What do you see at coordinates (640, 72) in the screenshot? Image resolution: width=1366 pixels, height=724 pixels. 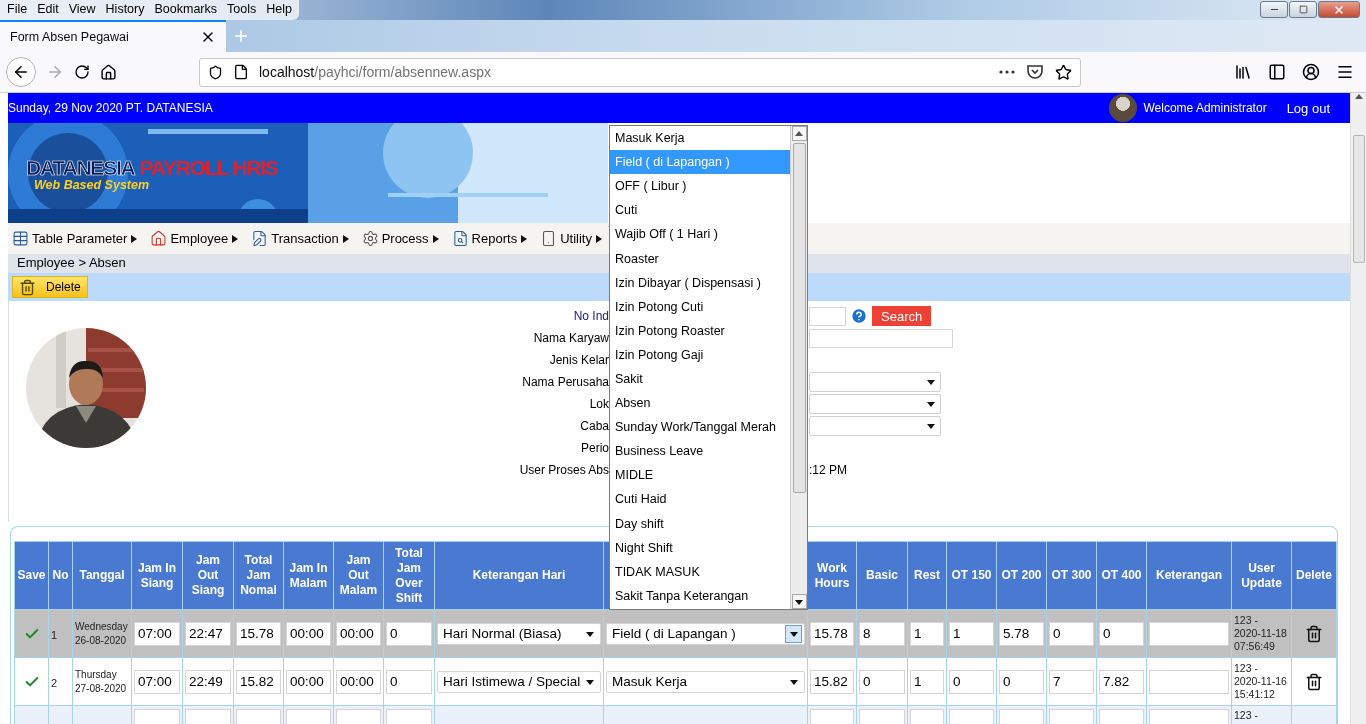 I see `address-field: localhost/payhci/form/absennew.aspx` at bounding box center [640, 72].